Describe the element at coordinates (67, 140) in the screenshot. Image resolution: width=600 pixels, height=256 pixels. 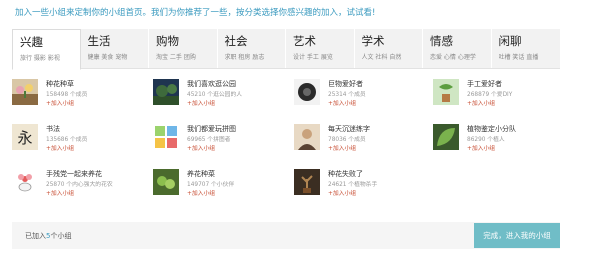
I see `group-member-count: 135686 个成员` at that location.